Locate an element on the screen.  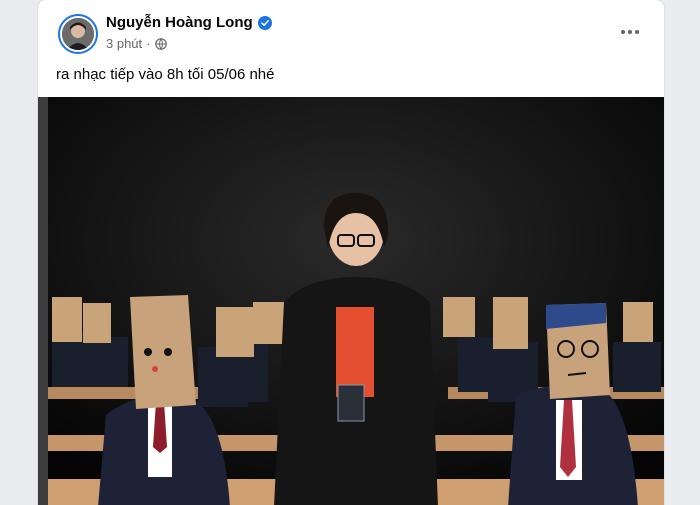
author-row: Nguyễn Hoàng Long is located at coordinates (189, 22).